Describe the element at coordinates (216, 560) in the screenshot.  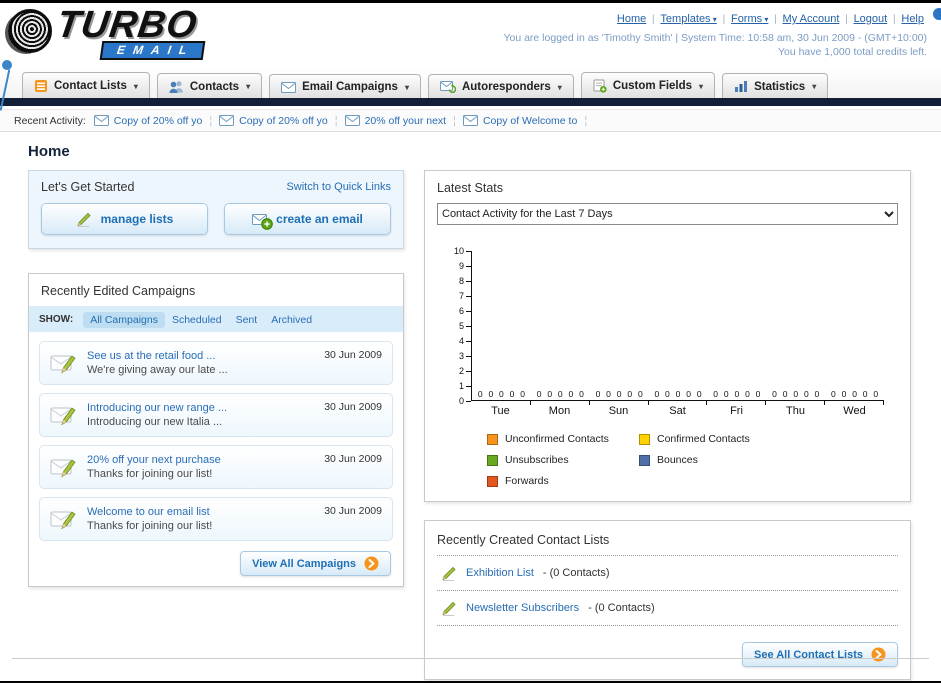
I see `campaigns-footer: View All Campaigns` at that location.